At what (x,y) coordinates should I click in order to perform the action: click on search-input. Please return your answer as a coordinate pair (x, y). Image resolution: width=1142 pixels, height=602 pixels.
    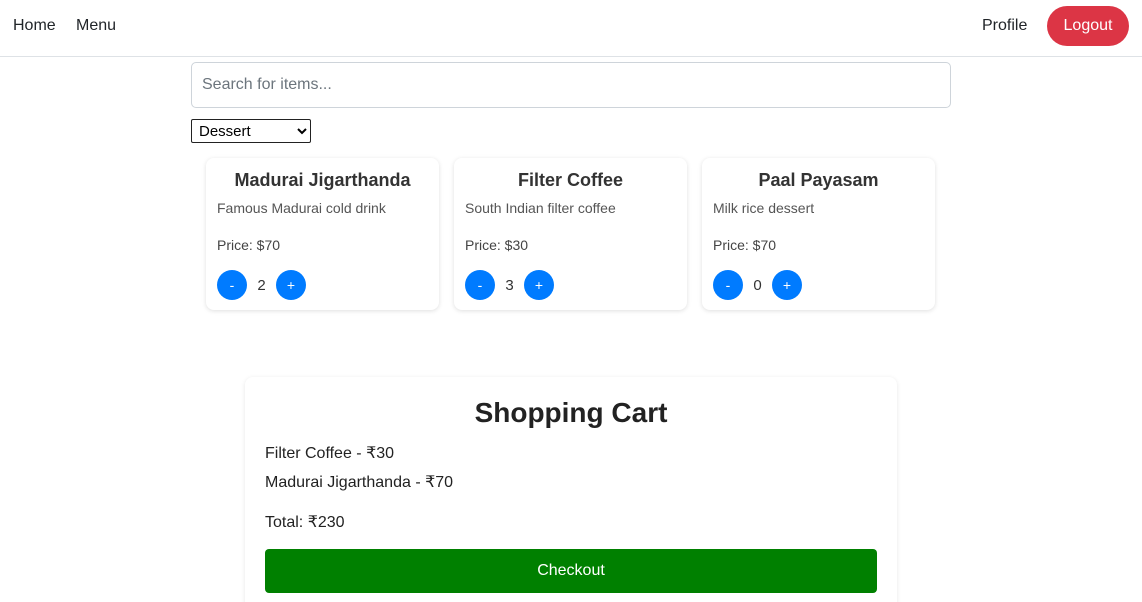
    Looking at the image, I should click on (571, 85).